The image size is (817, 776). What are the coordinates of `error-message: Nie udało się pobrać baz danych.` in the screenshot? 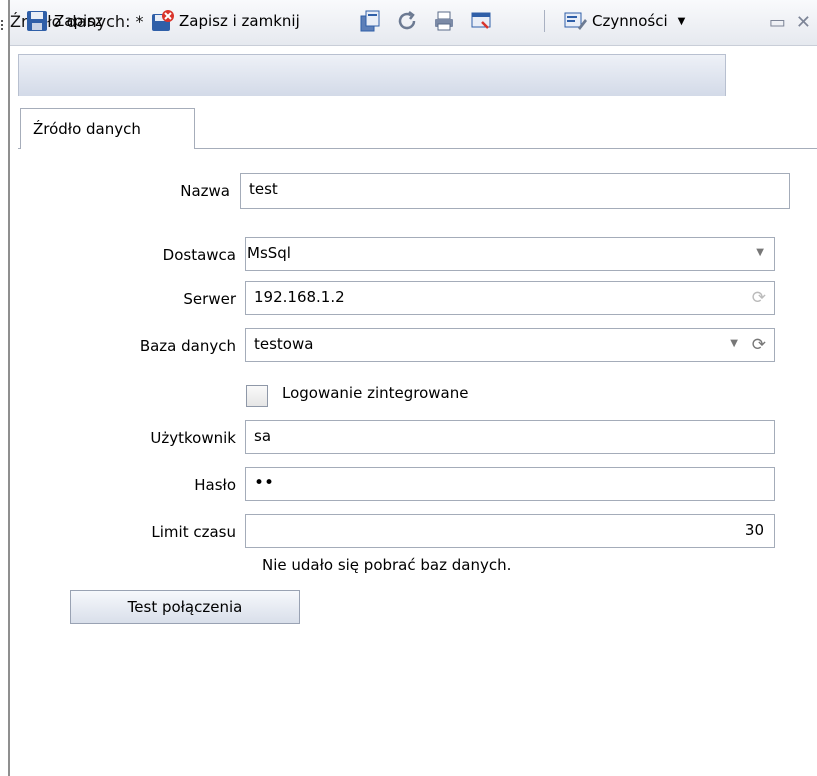 It's located at (387, 565).